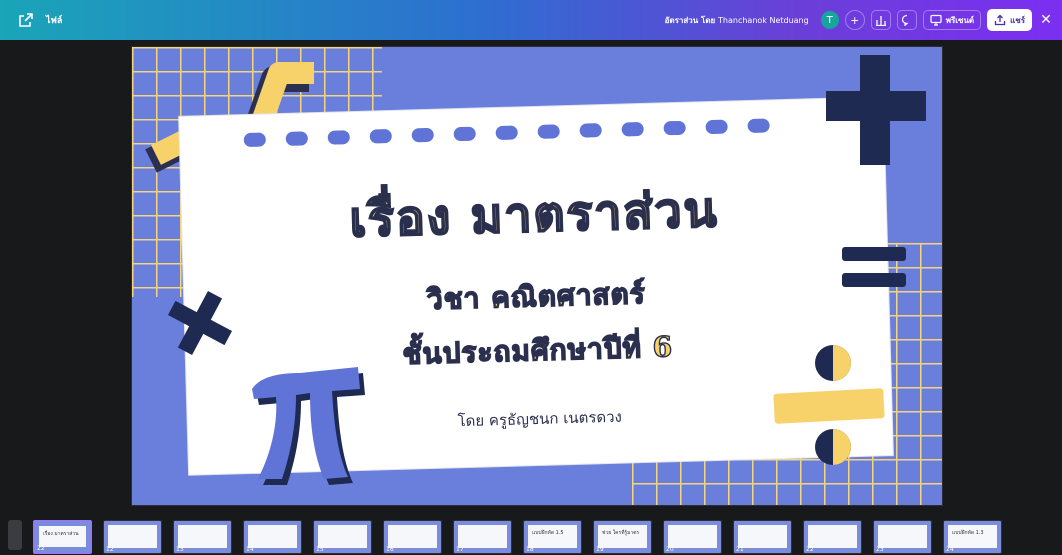  I want to click on thumbnail-label: เรื่อง มาตราส่วน, so click(61, 534).